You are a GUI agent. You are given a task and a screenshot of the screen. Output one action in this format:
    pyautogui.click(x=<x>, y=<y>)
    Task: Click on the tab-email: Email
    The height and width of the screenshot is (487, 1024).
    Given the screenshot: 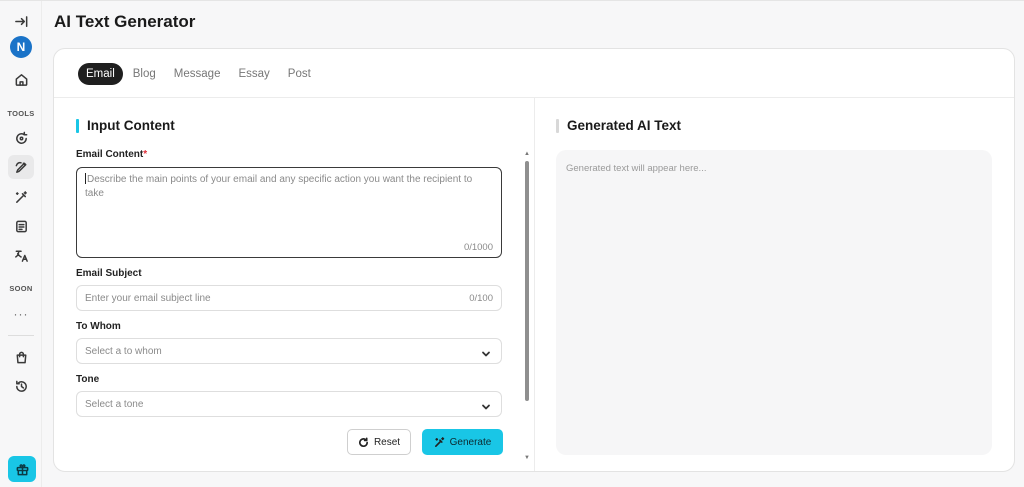 What is the action you would take?
    pyautogui.click(x=100, y=74)
    